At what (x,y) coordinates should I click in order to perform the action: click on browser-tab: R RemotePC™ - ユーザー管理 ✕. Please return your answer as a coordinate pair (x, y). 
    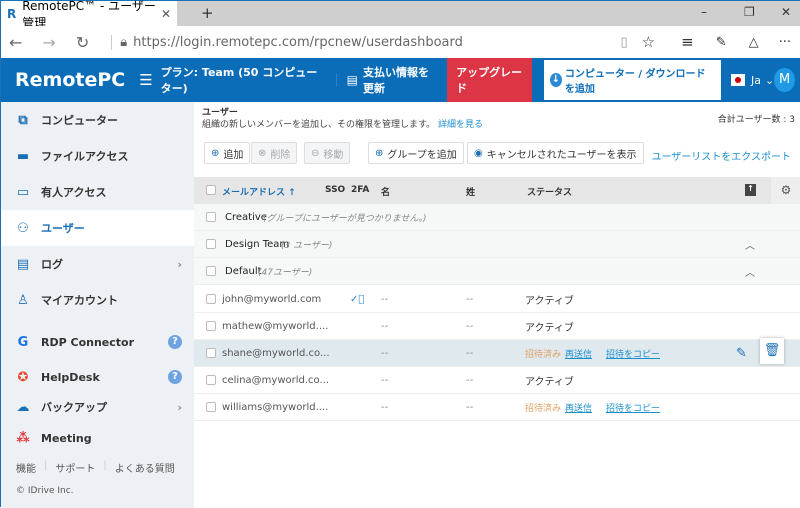
    Looking at the image, I should click on (89, 15).